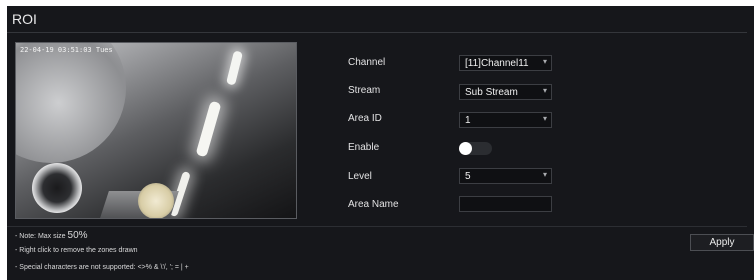 Image resolution: width=754 pixels, height=280 pixels. I want to click on enable-toggle, so click(475, 148).